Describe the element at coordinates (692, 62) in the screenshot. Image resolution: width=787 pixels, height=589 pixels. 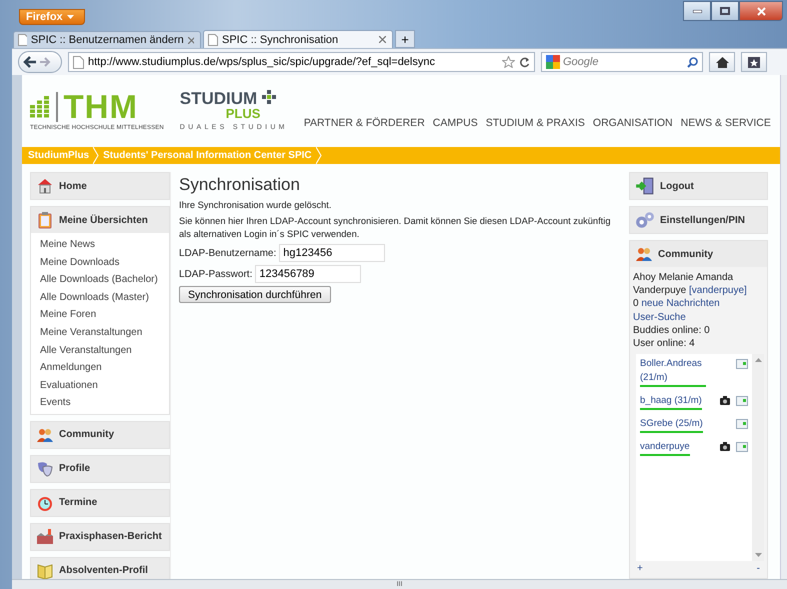
I see `search-icon` at that location.